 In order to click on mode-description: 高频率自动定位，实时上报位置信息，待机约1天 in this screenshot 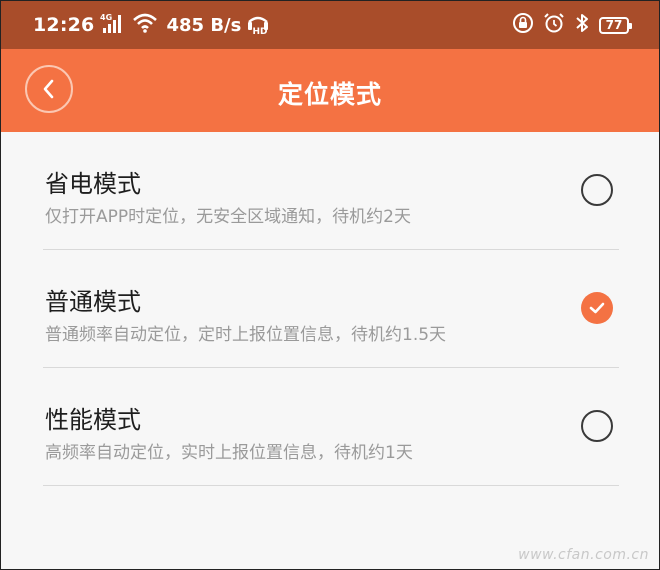, I will do `click(229, 453)`.